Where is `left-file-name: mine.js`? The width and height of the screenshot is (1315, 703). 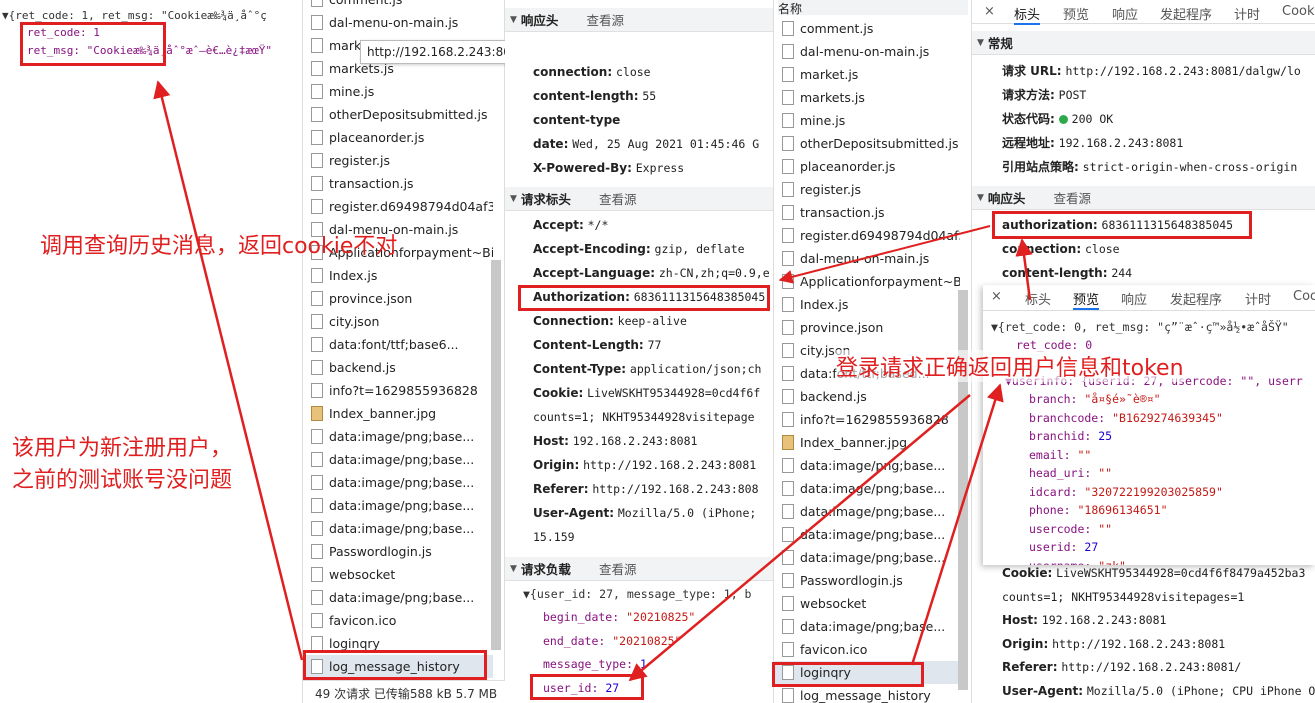
left-file-name: mine.js is located at coordinates (352, 91).